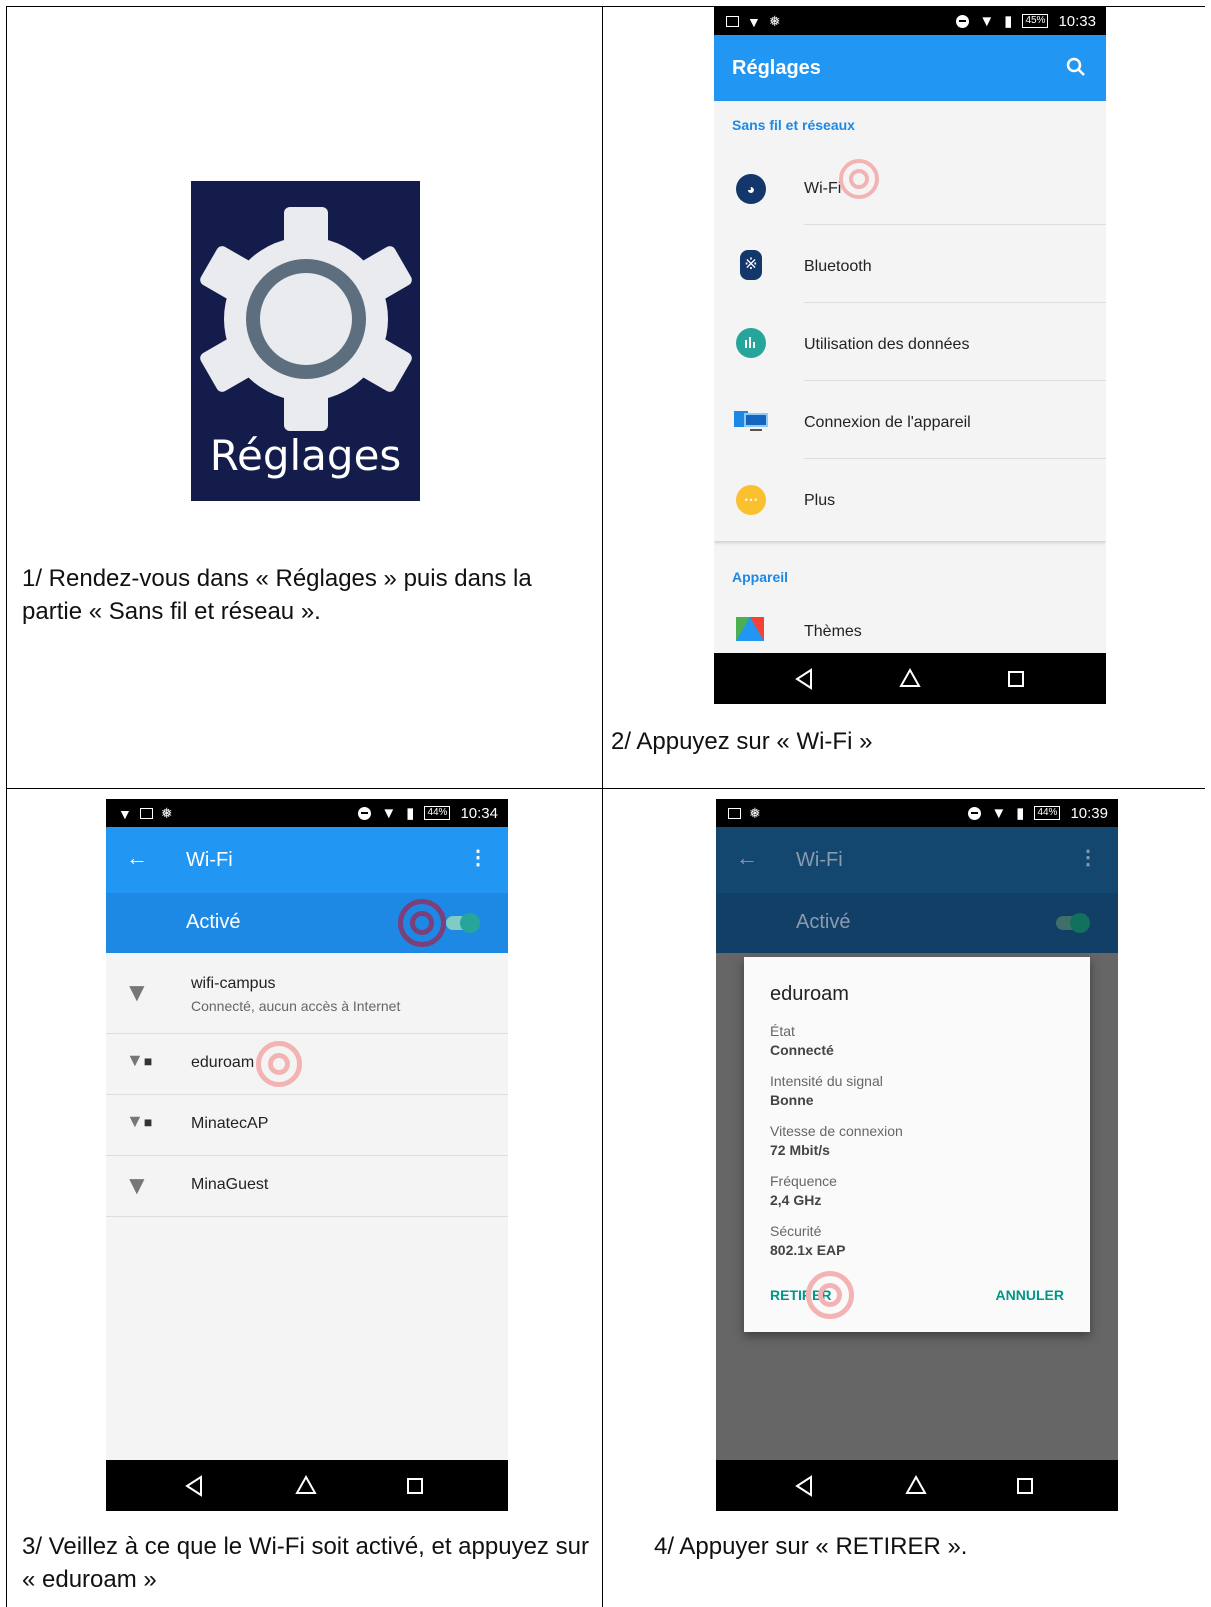  I want to click on network-name: eduroam, so click(223, 1062).